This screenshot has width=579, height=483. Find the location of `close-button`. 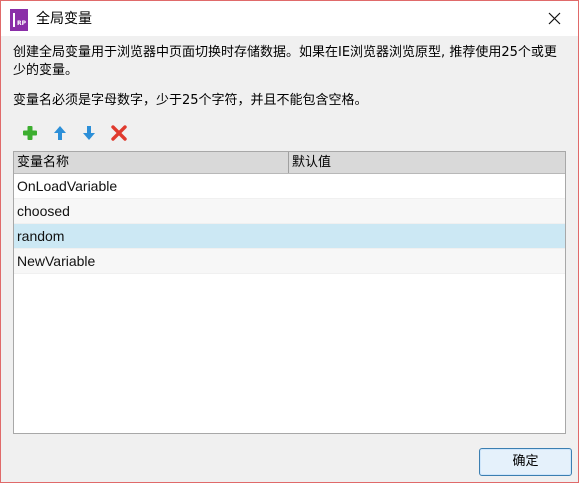

close-button is located at coordinates (555, 18).